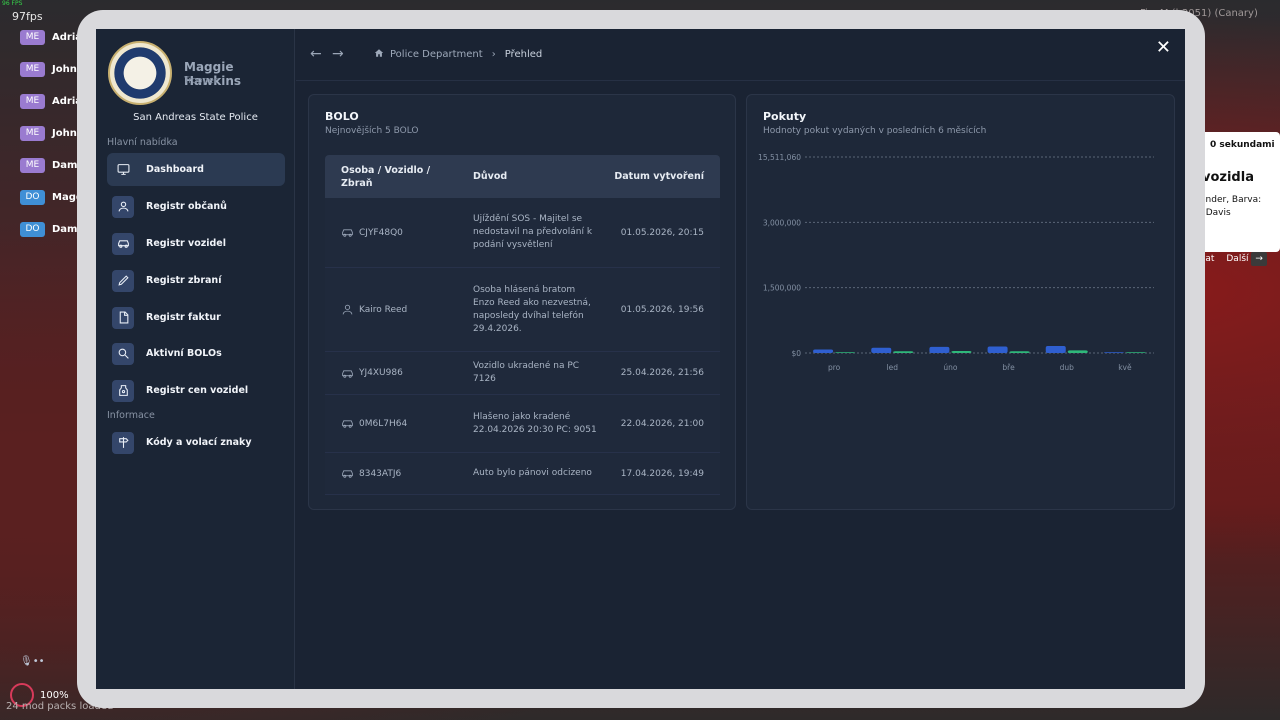 The height and width of the screenshot is (720, 1280). Describe the element at coordinates (382, 54) in the screenshot. I see `home-icon` at that location.